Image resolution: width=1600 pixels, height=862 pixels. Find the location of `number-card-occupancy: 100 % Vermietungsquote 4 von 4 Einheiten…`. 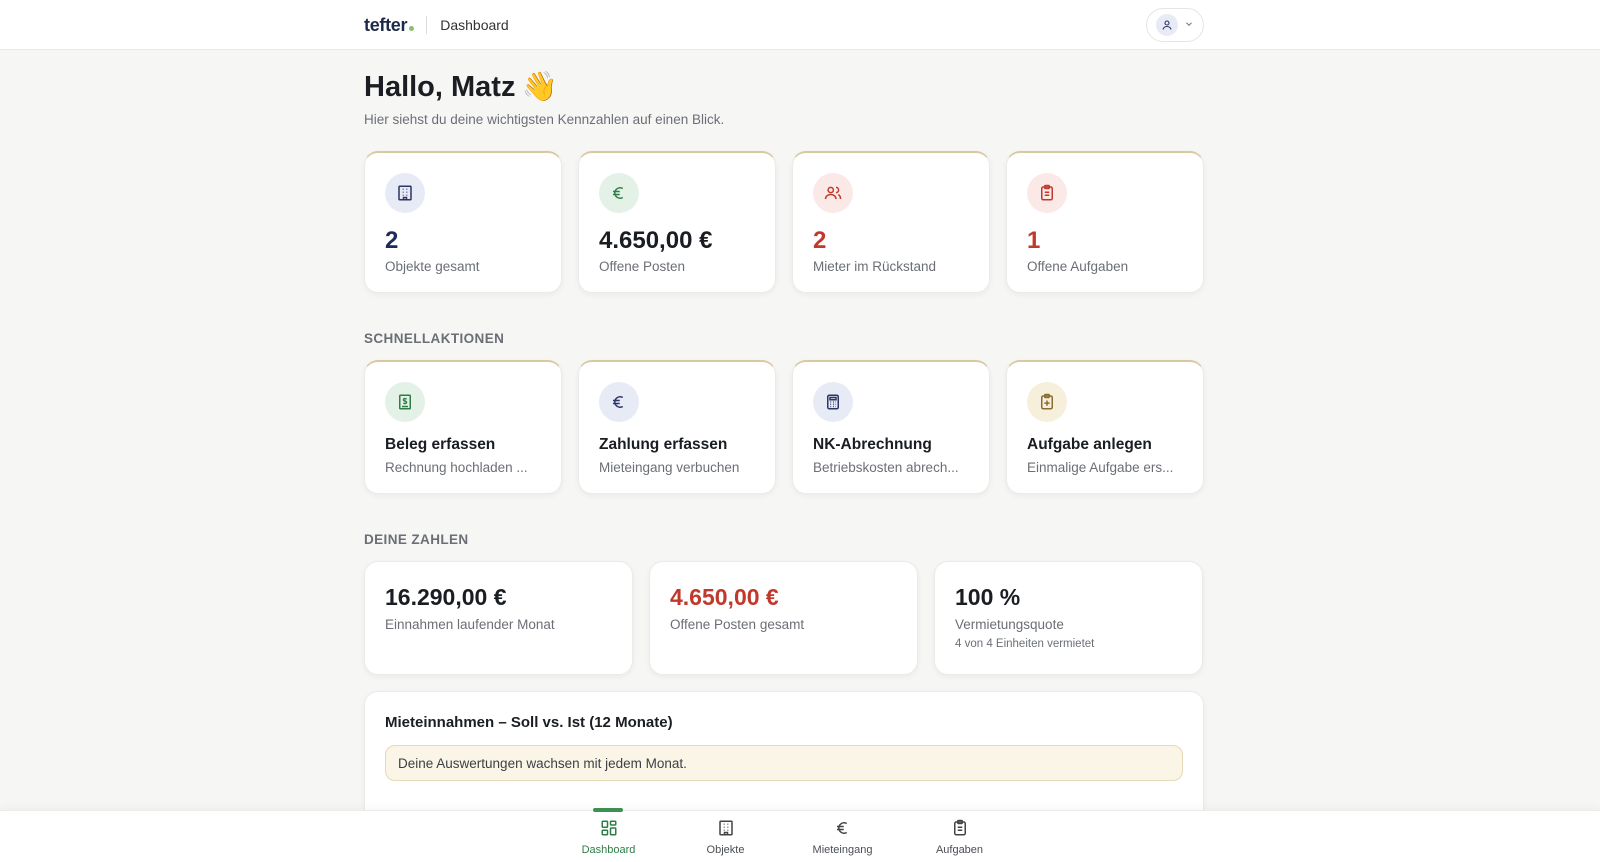

number-card-occupancy: 100 % Vermietungsquote 4 von 4 Einheiten… is located at coordinates (1068, 618).